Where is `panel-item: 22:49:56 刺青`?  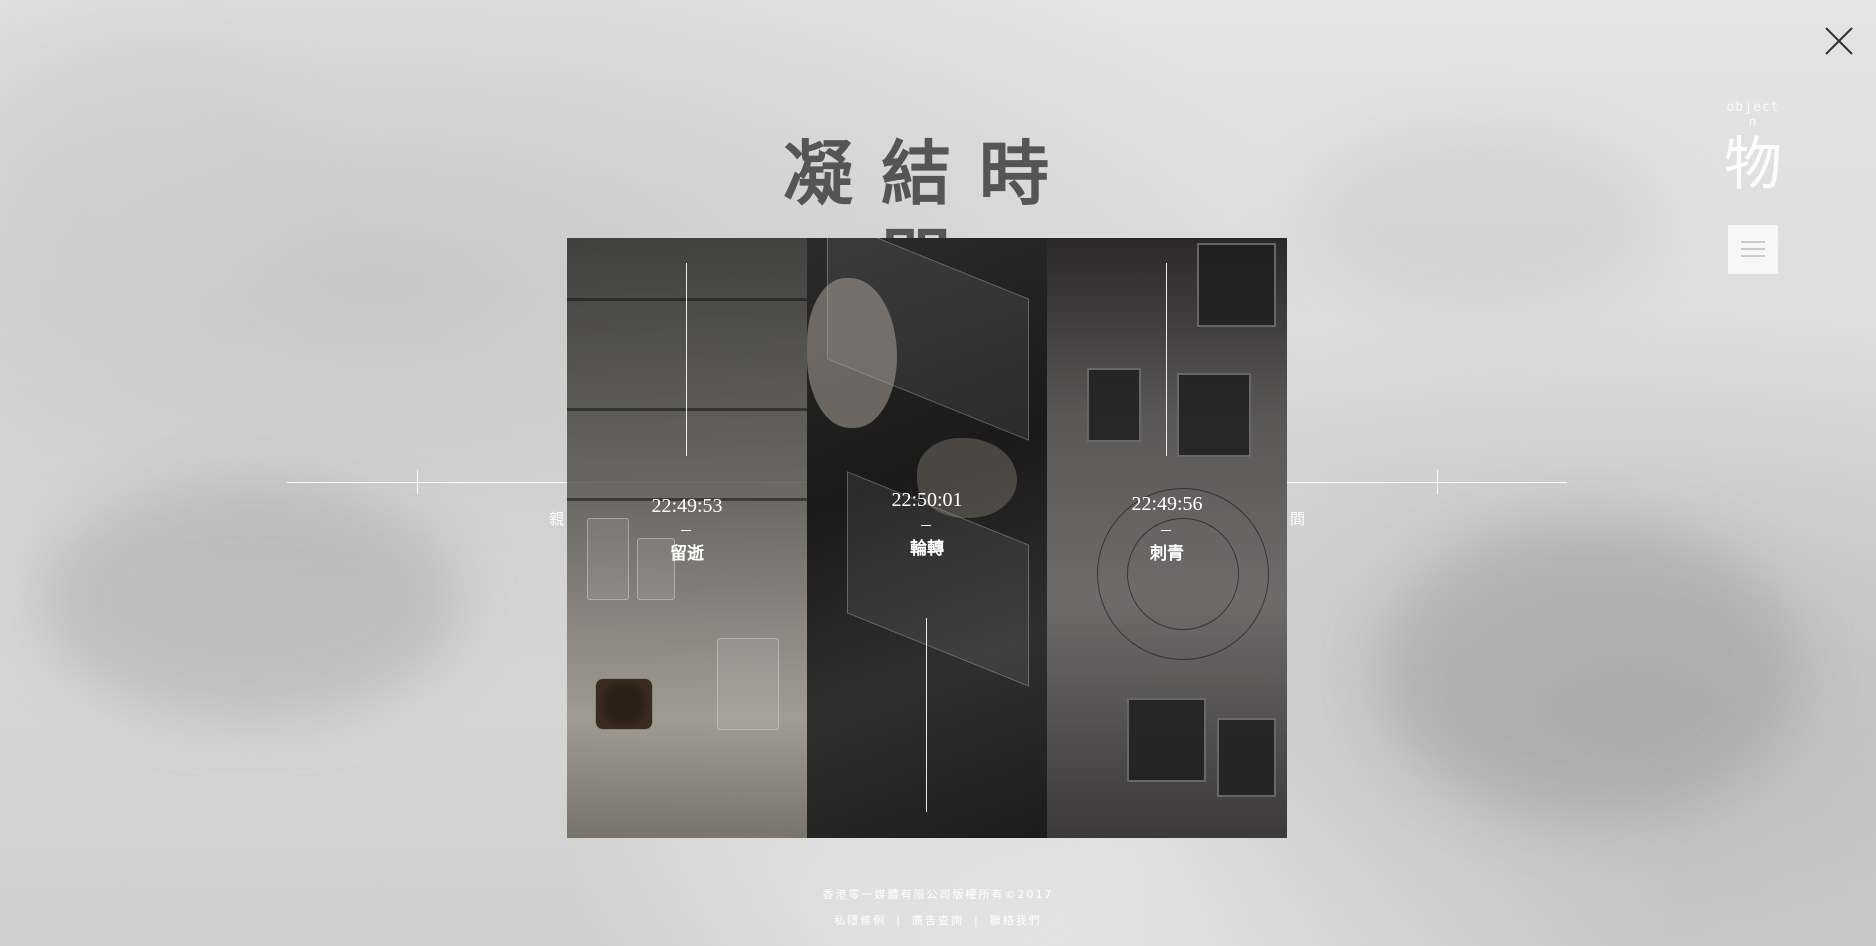
panel-item: 22:49:56 刺青 is located at coordinates (1167, 538).